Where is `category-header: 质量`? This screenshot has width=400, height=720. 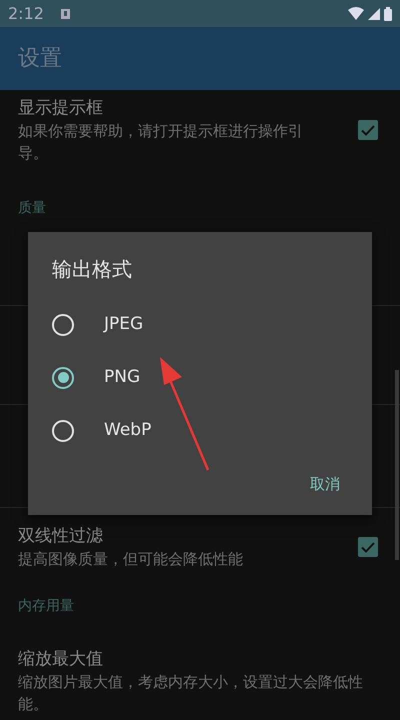 category-header: 质量 is located at coordinates (32, 208).